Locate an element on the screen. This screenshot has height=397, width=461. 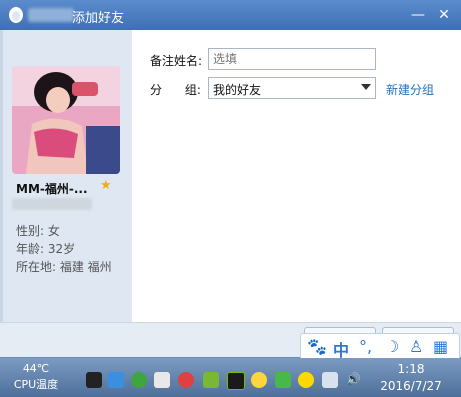
account-obscured is located at coordinates (52, 204).